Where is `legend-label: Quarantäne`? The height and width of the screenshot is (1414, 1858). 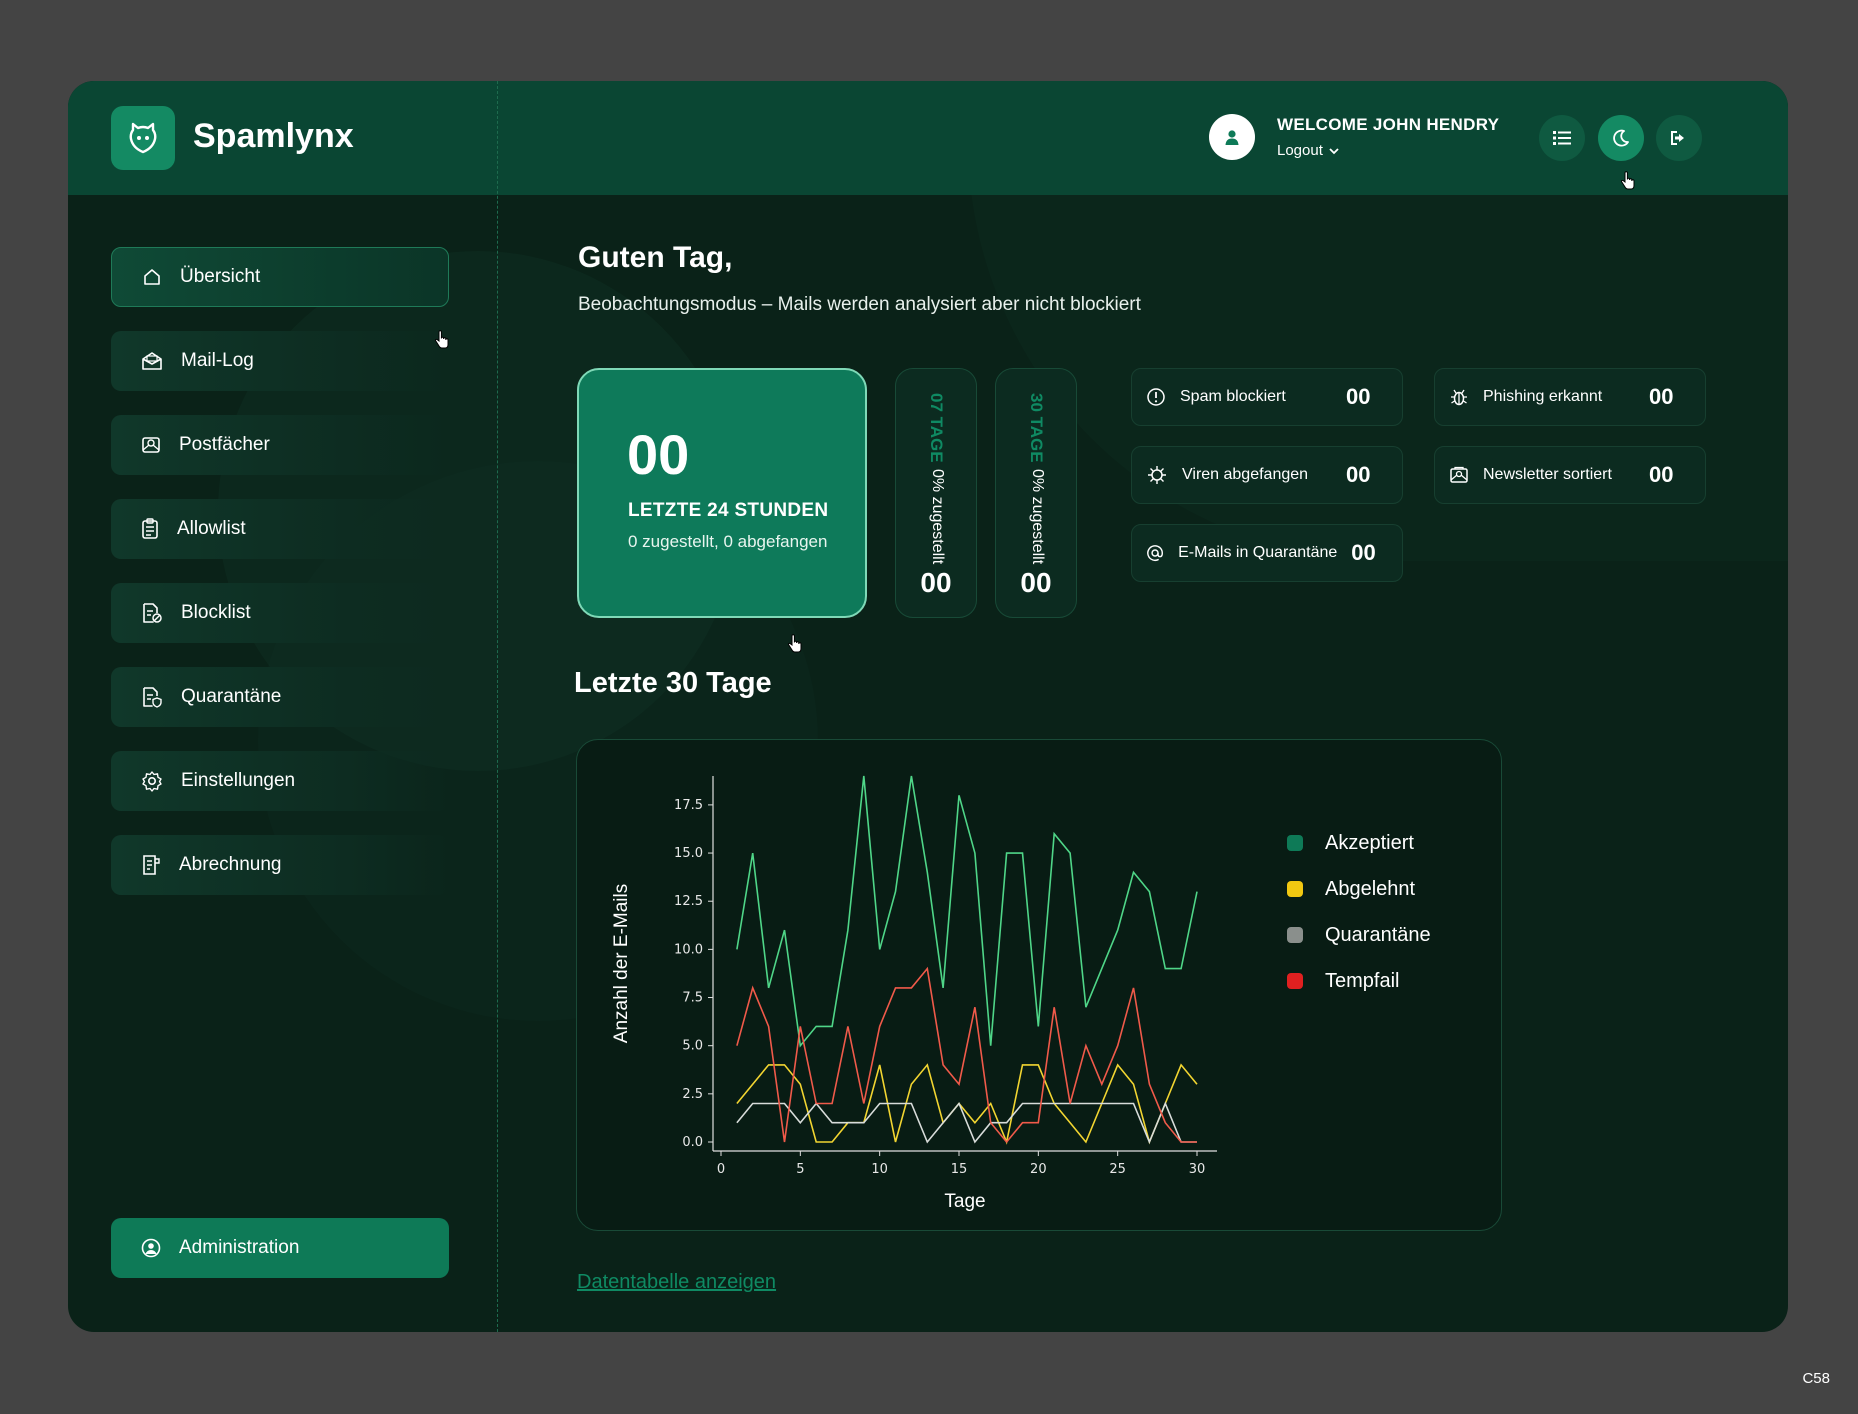 legend-label: Quarantäne is located at coordinates (1378, 934).